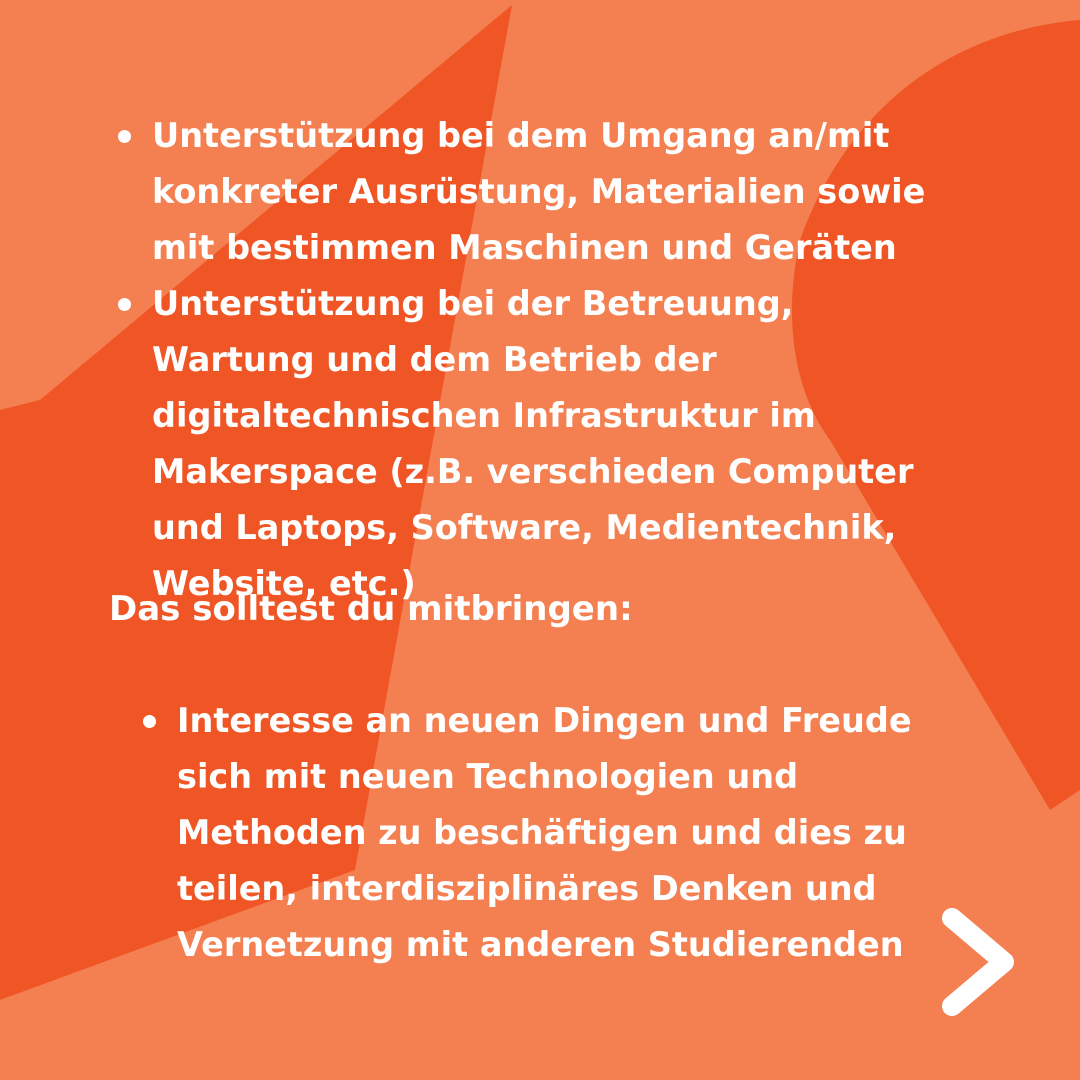 This screenshot has height=1080, width=1080. Describe the element at coordinates (371, 609) in the screenshot. I see `section-heading: Das solltest du mitbringen:` at that location.